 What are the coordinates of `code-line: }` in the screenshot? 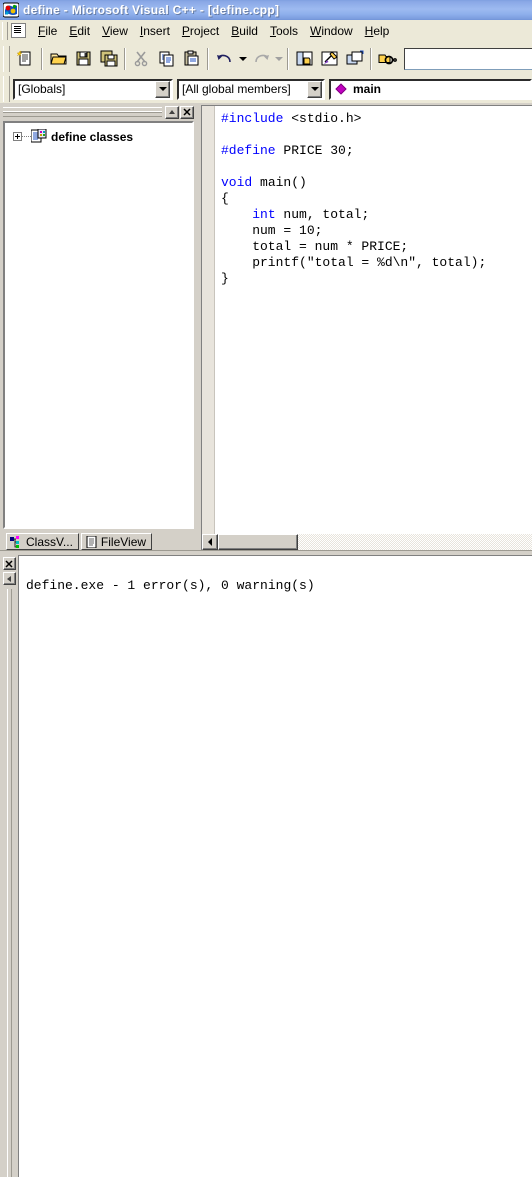 It's located at (225, 278).